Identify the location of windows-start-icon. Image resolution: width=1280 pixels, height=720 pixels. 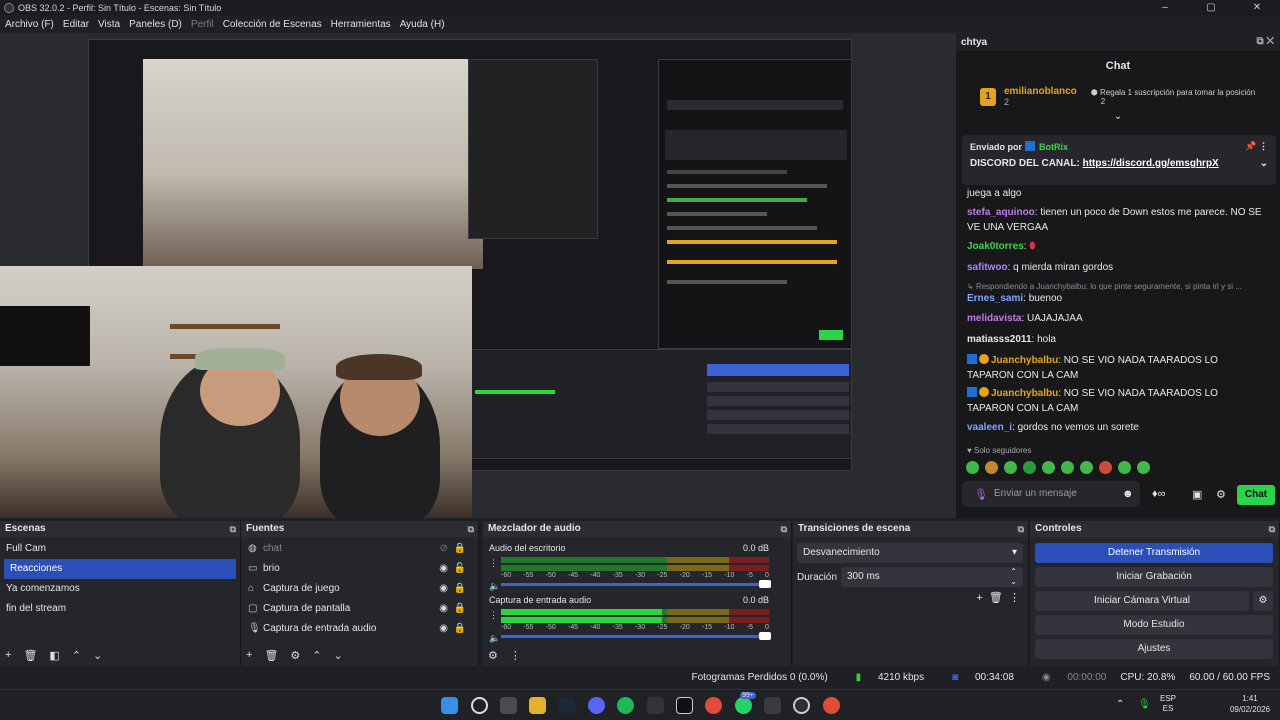
(449, 705).